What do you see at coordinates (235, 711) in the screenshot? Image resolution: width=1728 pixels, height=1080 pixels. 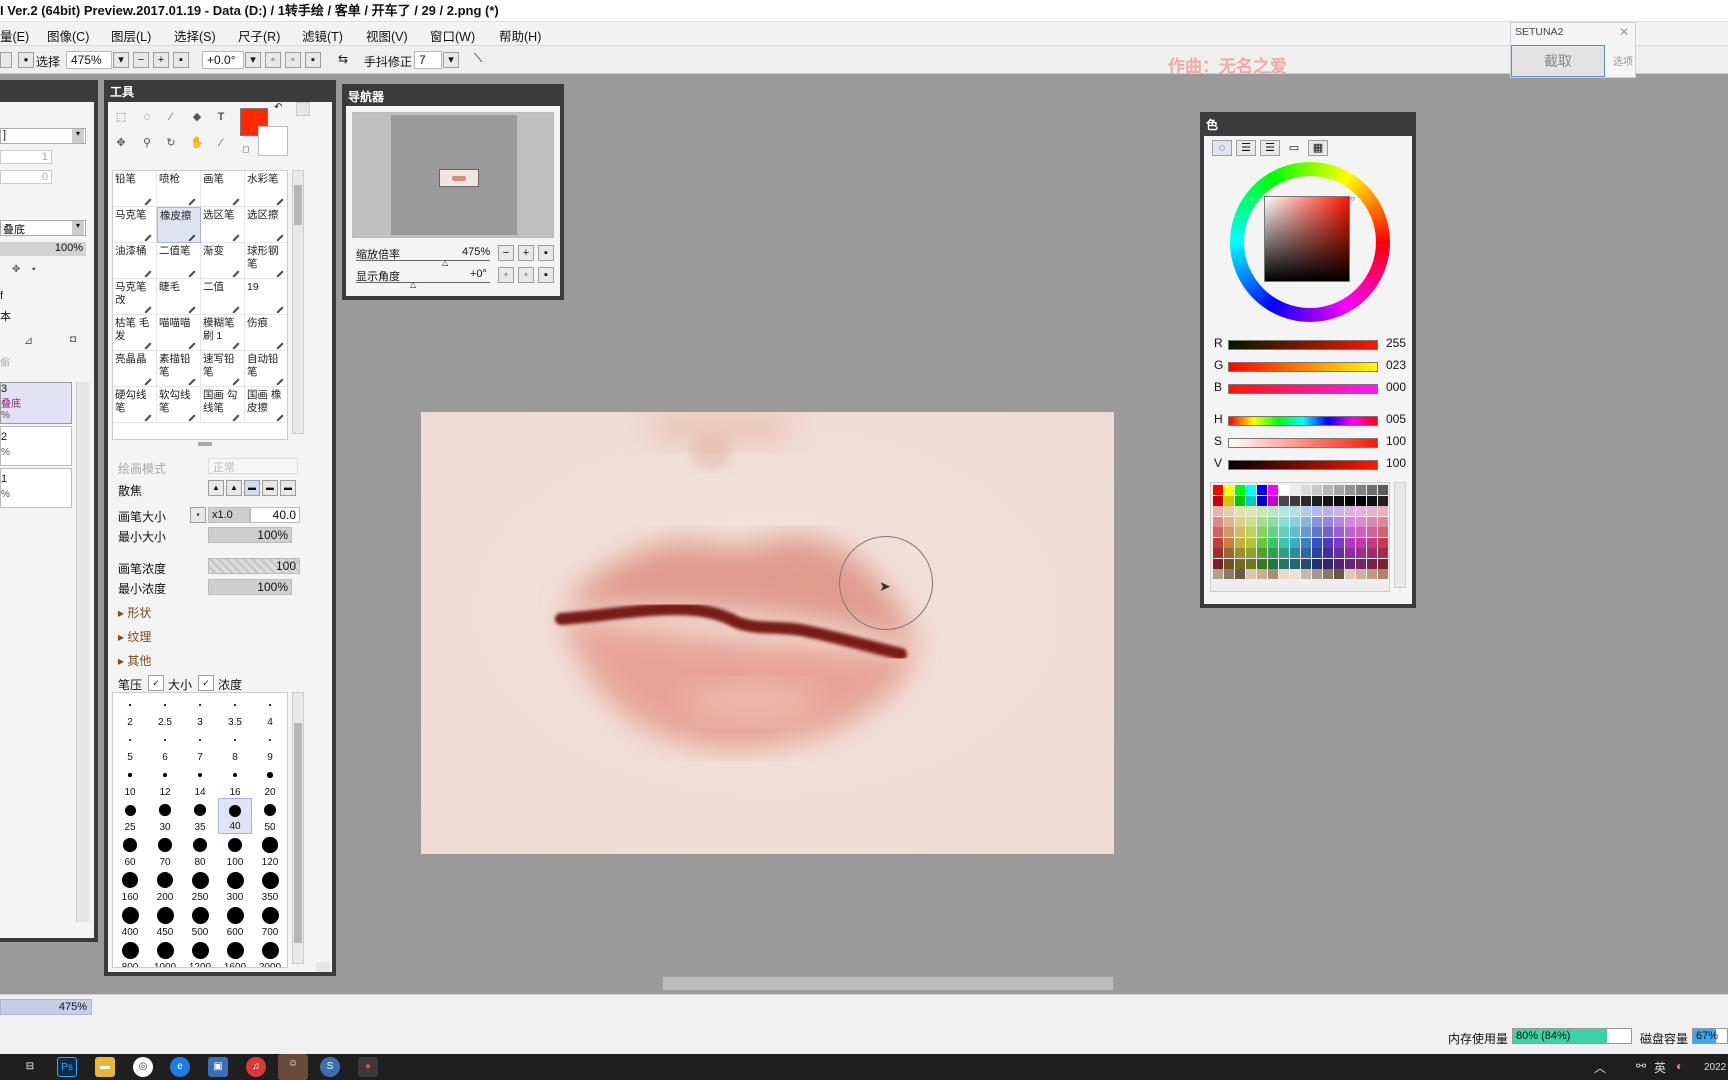 I see `brush-size-option: 3.5` at bounding box center [235, 711].